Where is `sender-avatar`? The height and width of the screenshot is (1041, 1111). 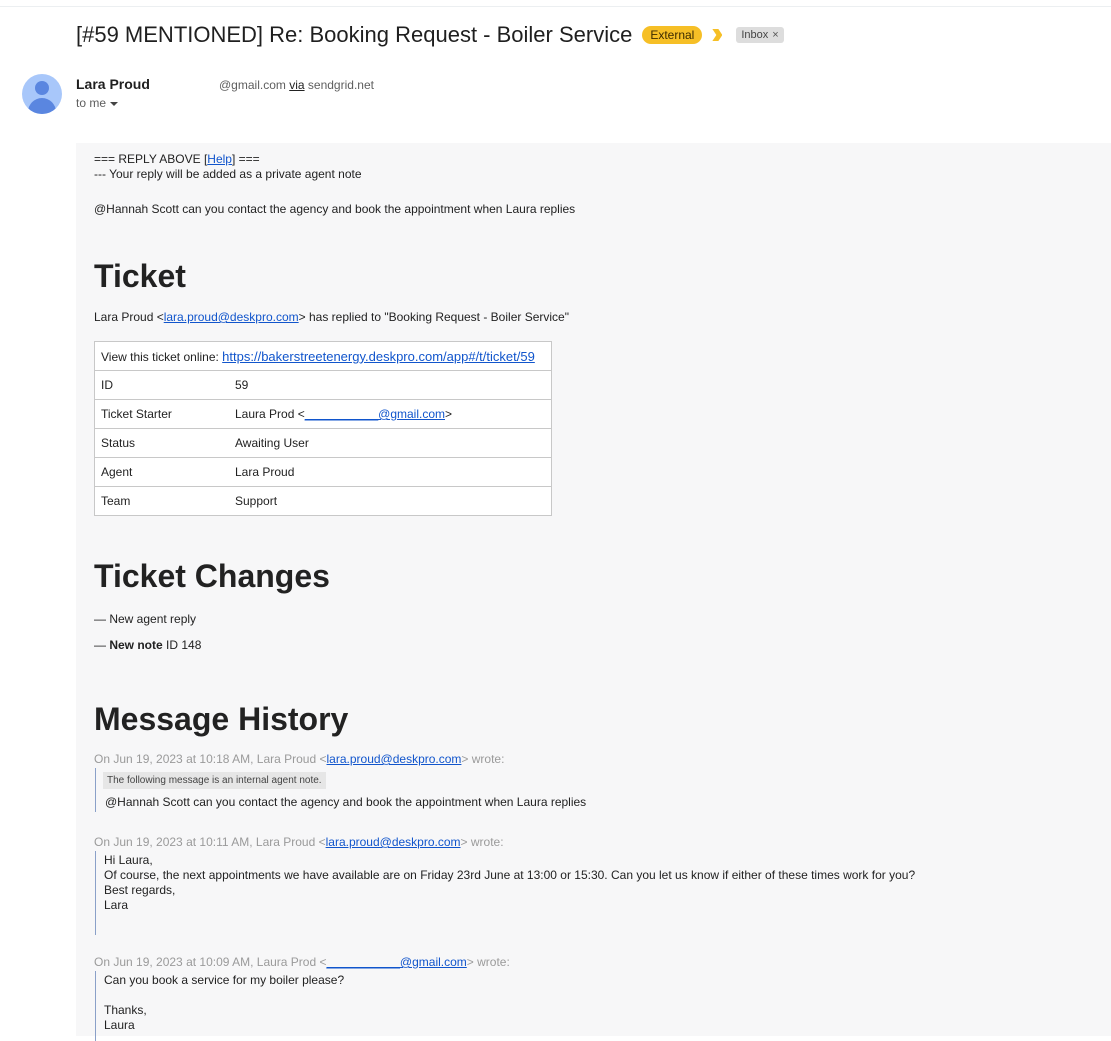 sender-avatar is located at coordinates (42, 94).